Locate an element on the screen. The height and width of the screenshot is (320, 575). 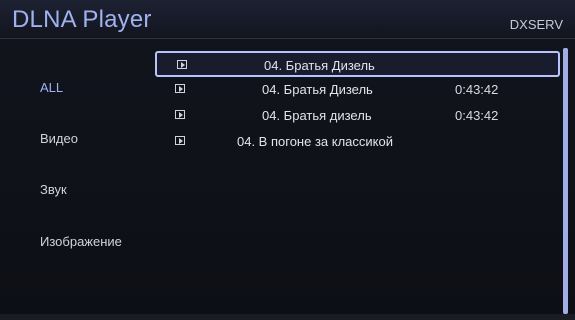
list-item: 04. Братья Дизель is located at coordinates (357, 64).